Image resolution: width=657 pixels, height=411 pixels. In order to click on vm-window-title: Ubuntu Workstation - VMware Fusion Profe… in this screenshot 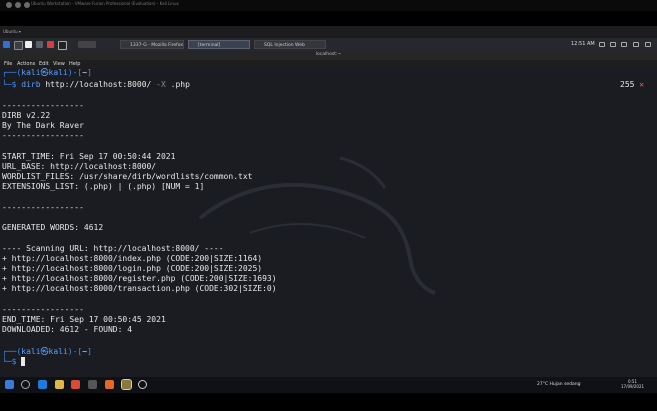, I will do `click(105, 3)`.